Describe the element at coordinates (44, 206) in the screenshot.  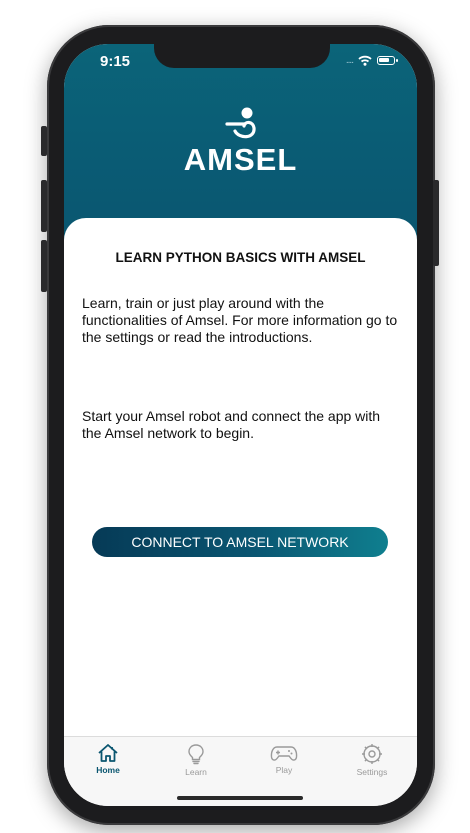
I see `volume-up-button` at that location.